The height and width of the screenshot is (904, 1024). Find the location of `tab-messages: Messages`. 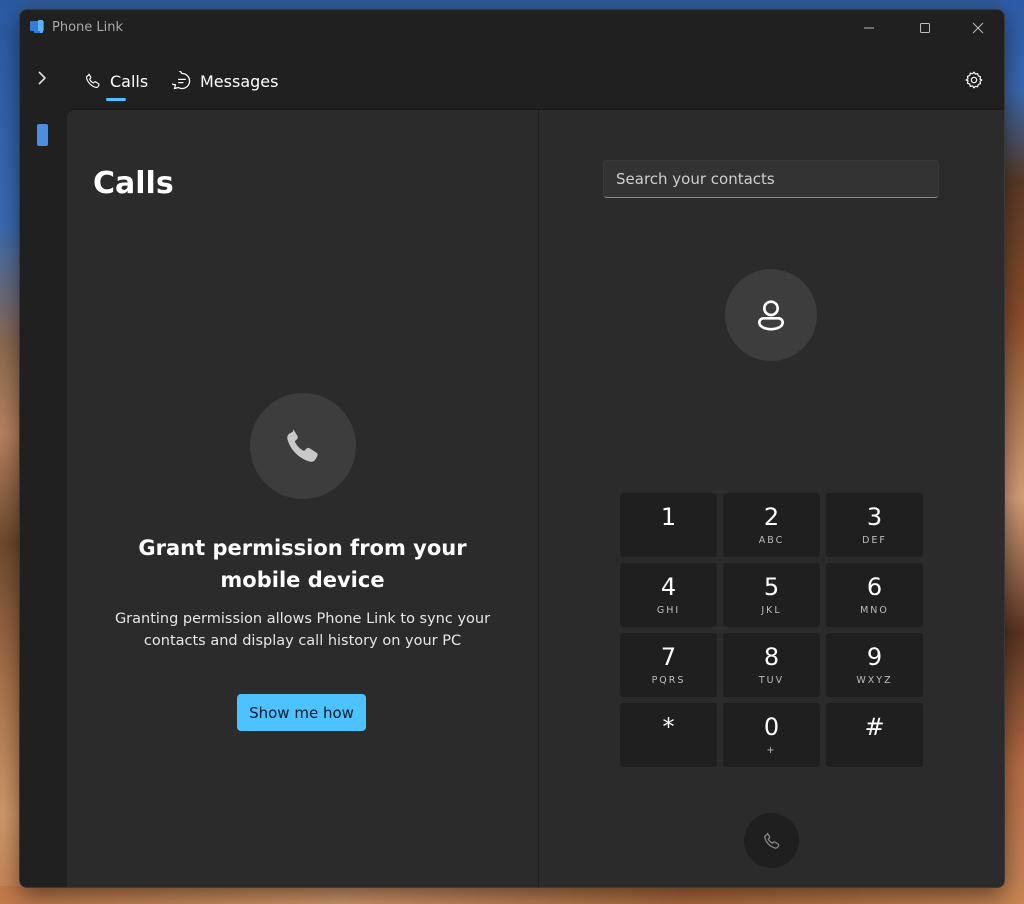

tab-messages: Messages is located at coordinates (225, 81).